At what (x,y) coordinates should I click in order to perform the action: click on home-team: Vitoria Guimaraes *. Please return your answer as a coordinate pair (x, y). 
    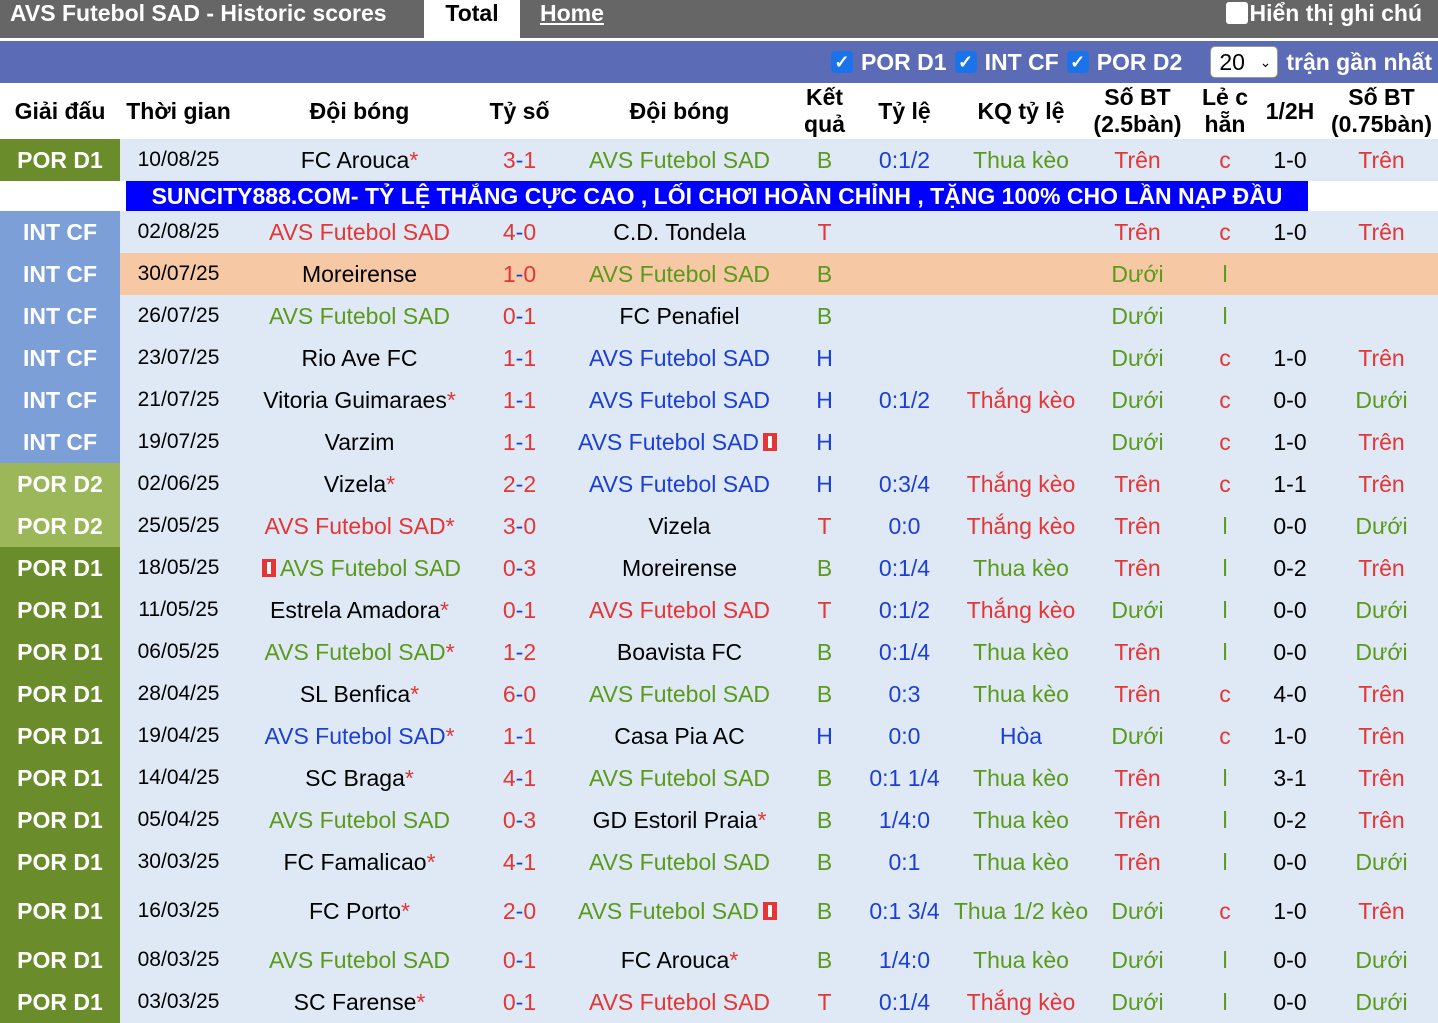
    Looking at the image, I should click on (359, 400).